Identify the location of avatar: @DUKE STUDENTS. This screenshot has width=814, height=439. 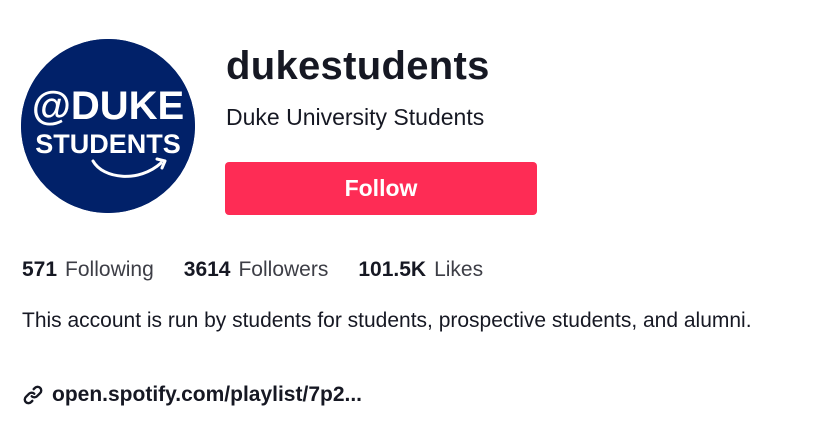
(108, 126).